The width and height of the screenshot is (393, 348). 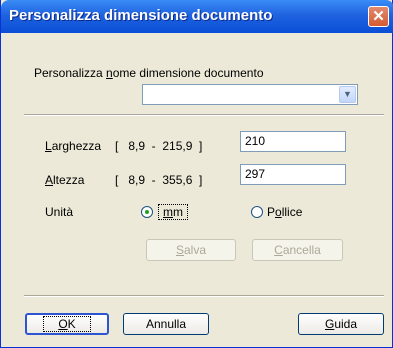 What do you see at coordinates (67, 324) in the screenshot?
I see `ok-button: OK` at bounding box center [67, 324].